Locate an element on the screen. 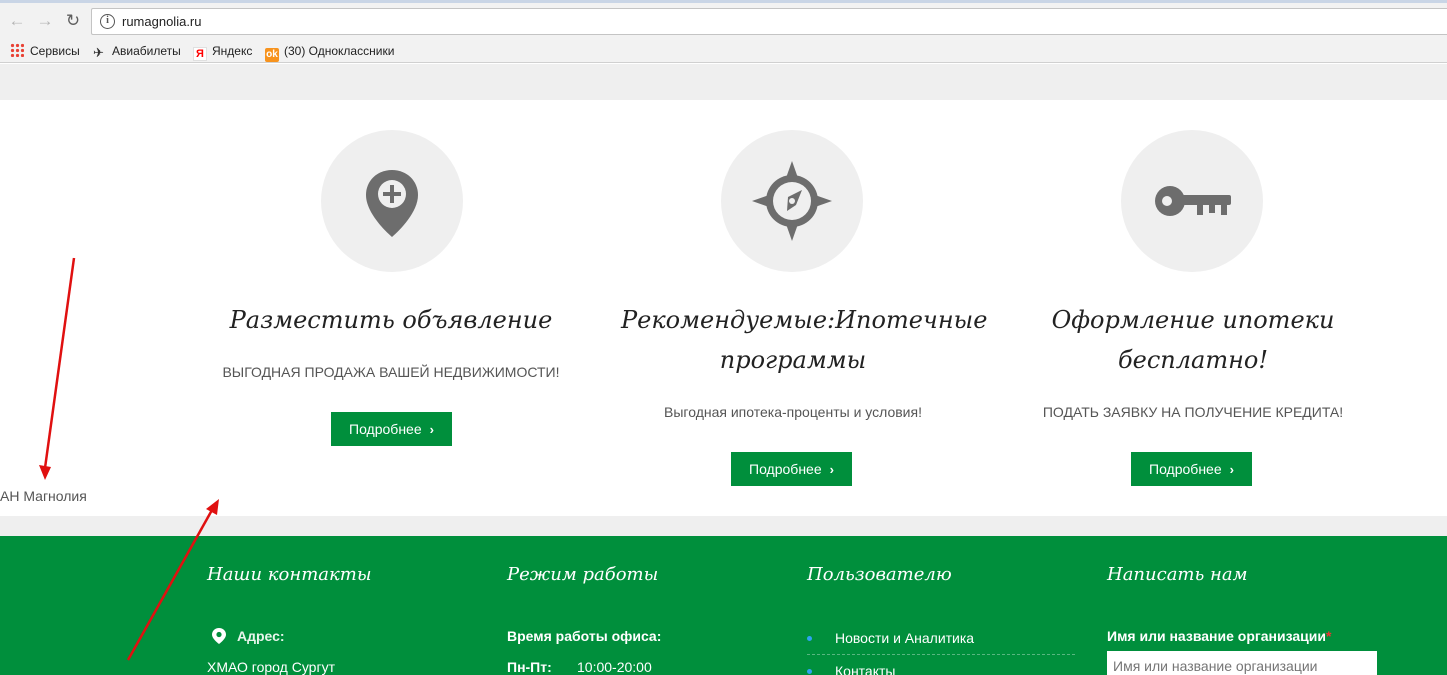 The image size is (1447, 675). address-value: ХМАО город Сургут is located at coordinates (271, 667).